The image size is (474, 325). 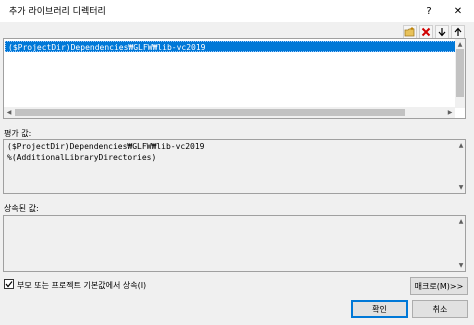 What do you see at coordinates (440, 309) in the screenshot?
I see `cancel-button: 취소` at bounding box center [440, 309].